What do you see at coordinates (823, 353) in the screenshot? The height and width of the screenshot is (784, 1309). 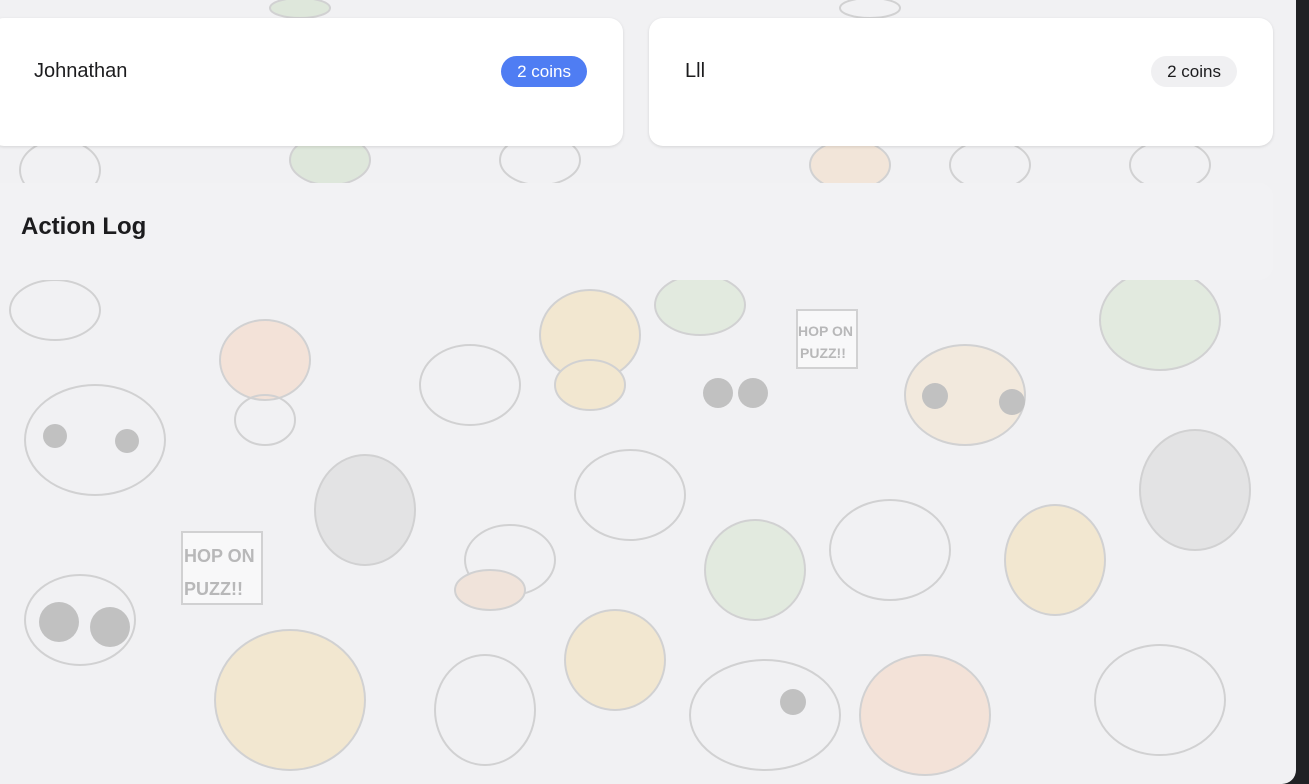 I see `sticker-text-2: PUZZ!!` at bounding box center [823, 353].